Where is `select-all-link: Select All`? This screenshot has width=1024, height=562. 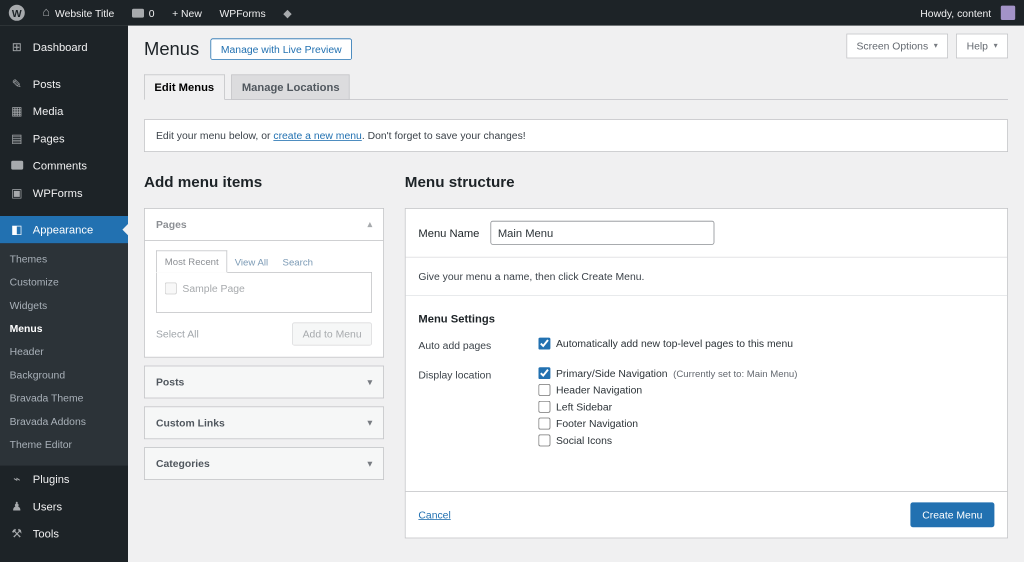
select-all-link: Select All is located at coordinates (177, 334).